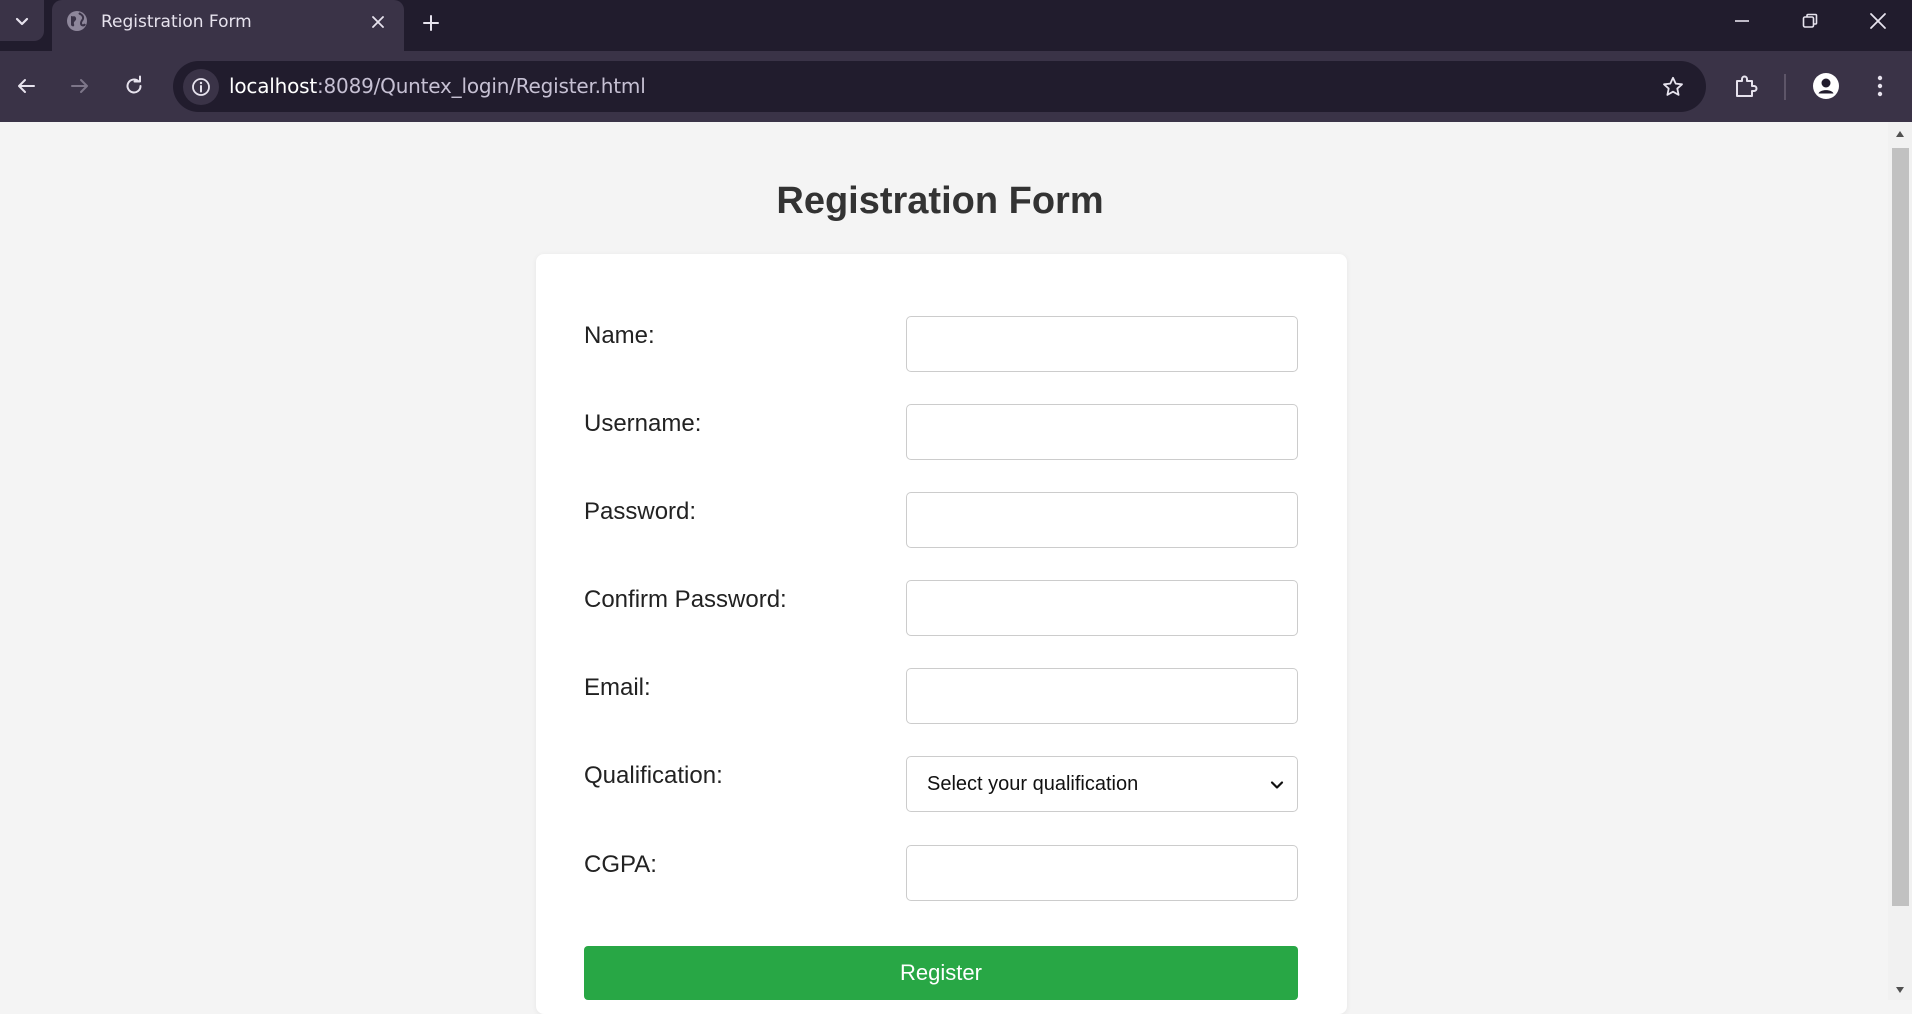  I want to click on scroll-thumb, so click(1900, 527).